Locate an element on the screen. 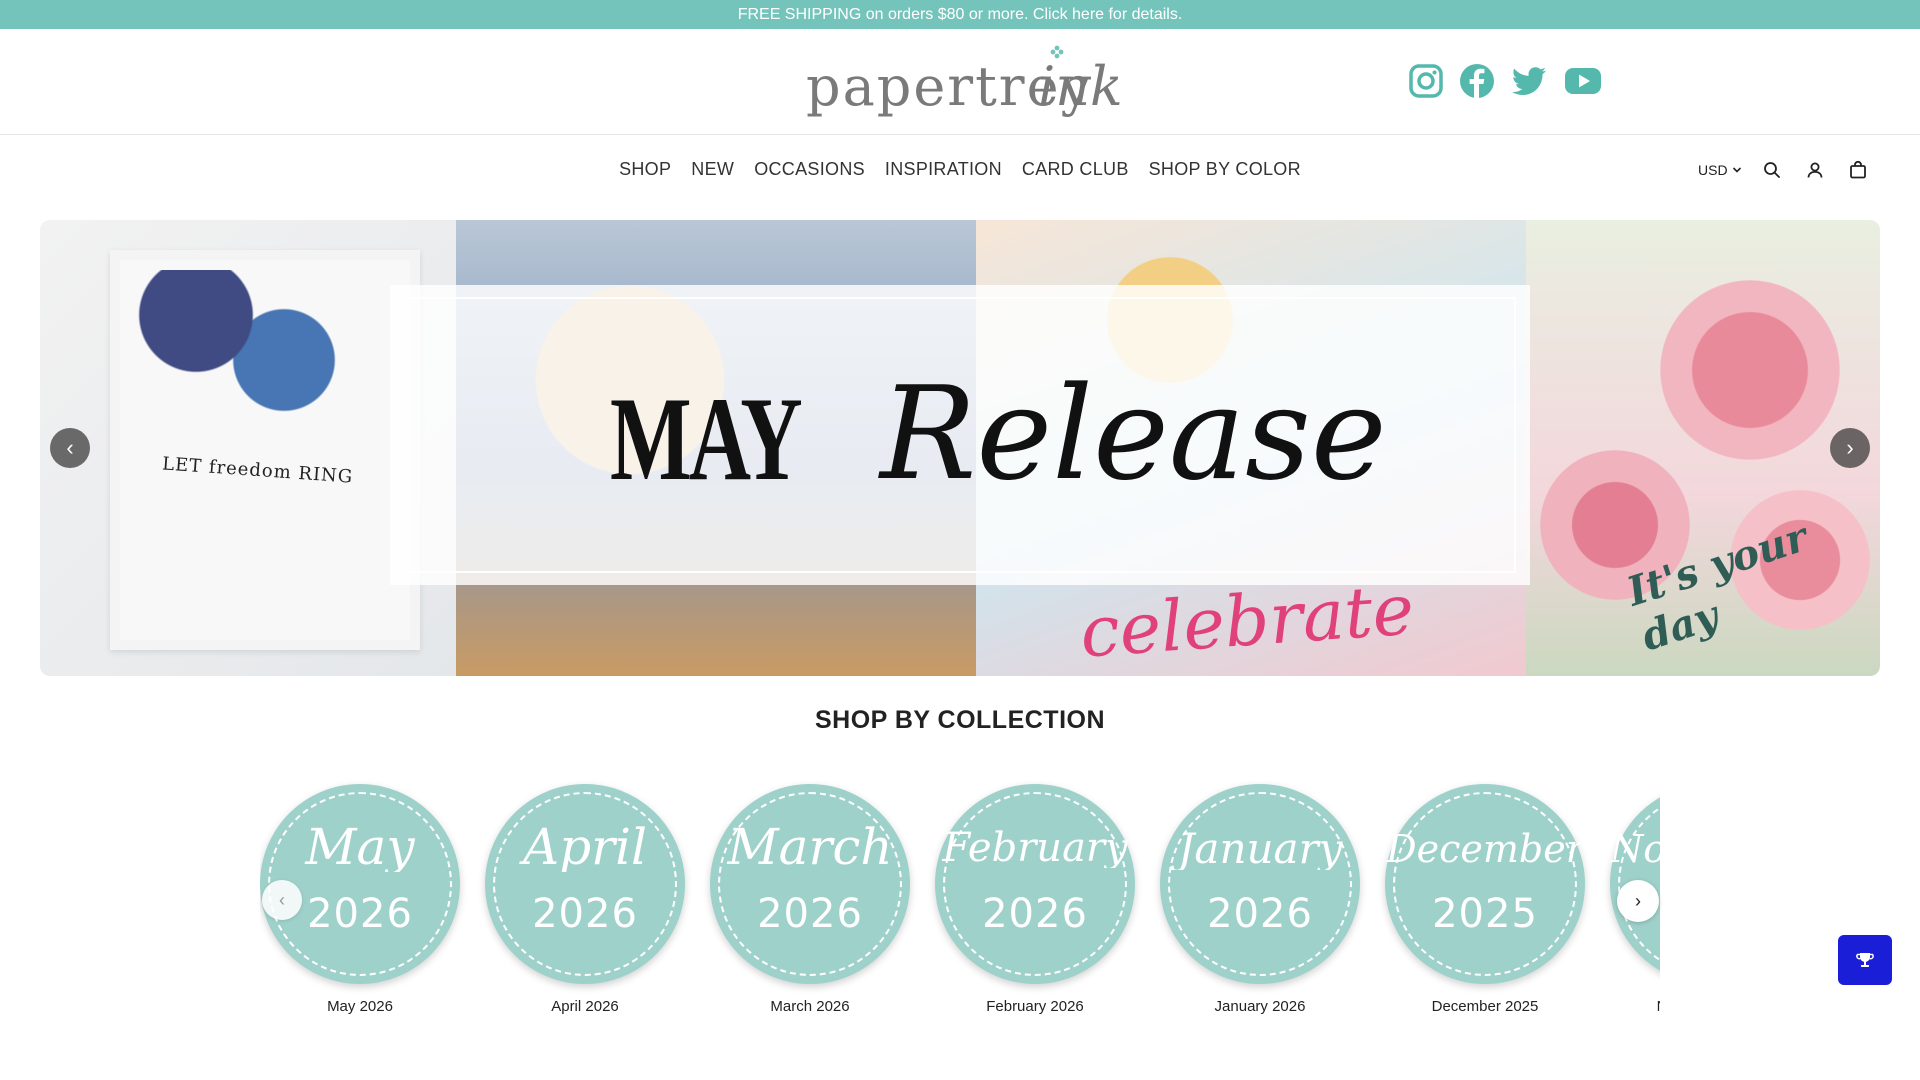 This screenshot has width=1920, height=1080. collection-badge: March 2026 is located at coordinates (810, 884).